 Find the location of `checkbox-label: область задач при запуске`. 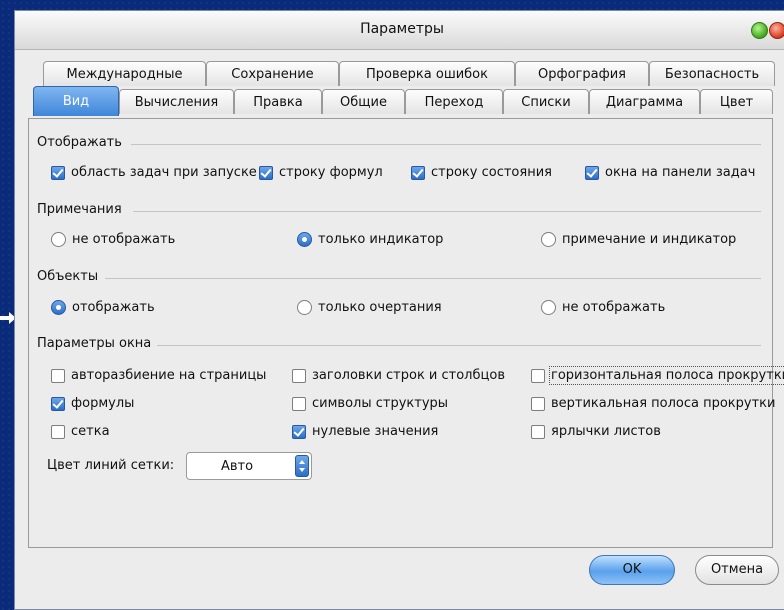

checkbox-label: область задач при запуске is located at coordinates (164, 172).